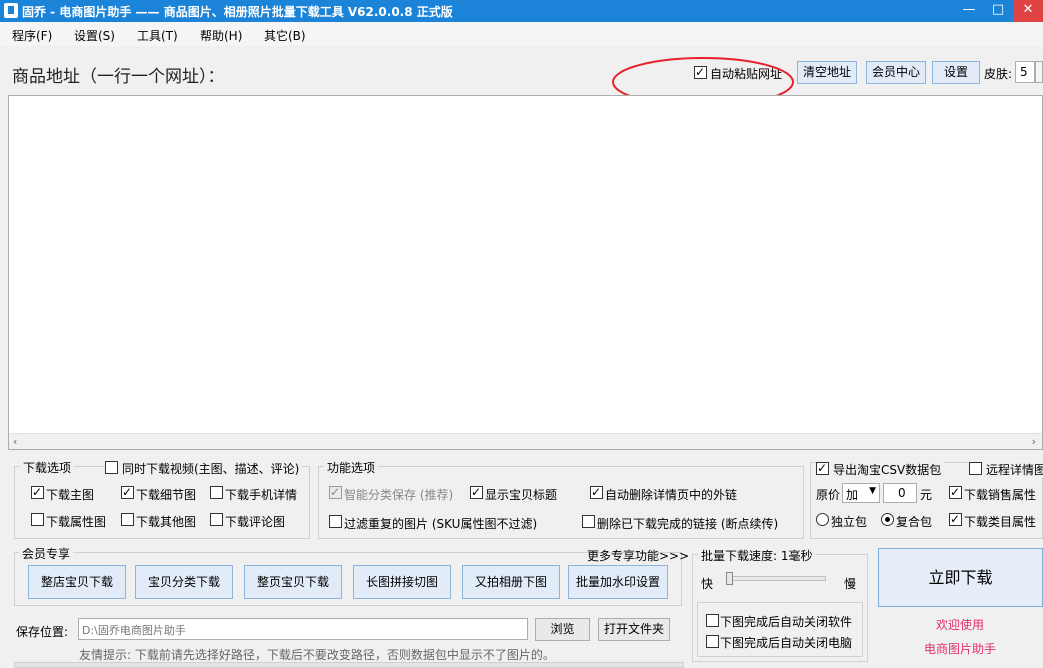 Image resolution: width=1043 pixels, height=668 pixels. Describe the element at coordinates (293, 582) in the screenshot. I see `page-download-button: 整页宝贝下载` at that location.